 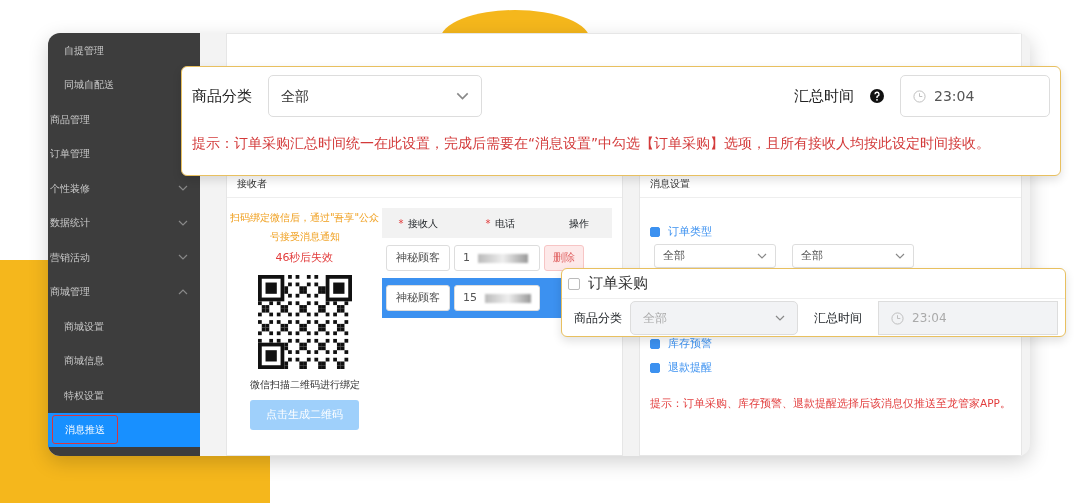 What do you see at coordinates (124, 50) in the screenshot?
I see `sidebar-item: 自提管理` at bounding box center [124, 50].